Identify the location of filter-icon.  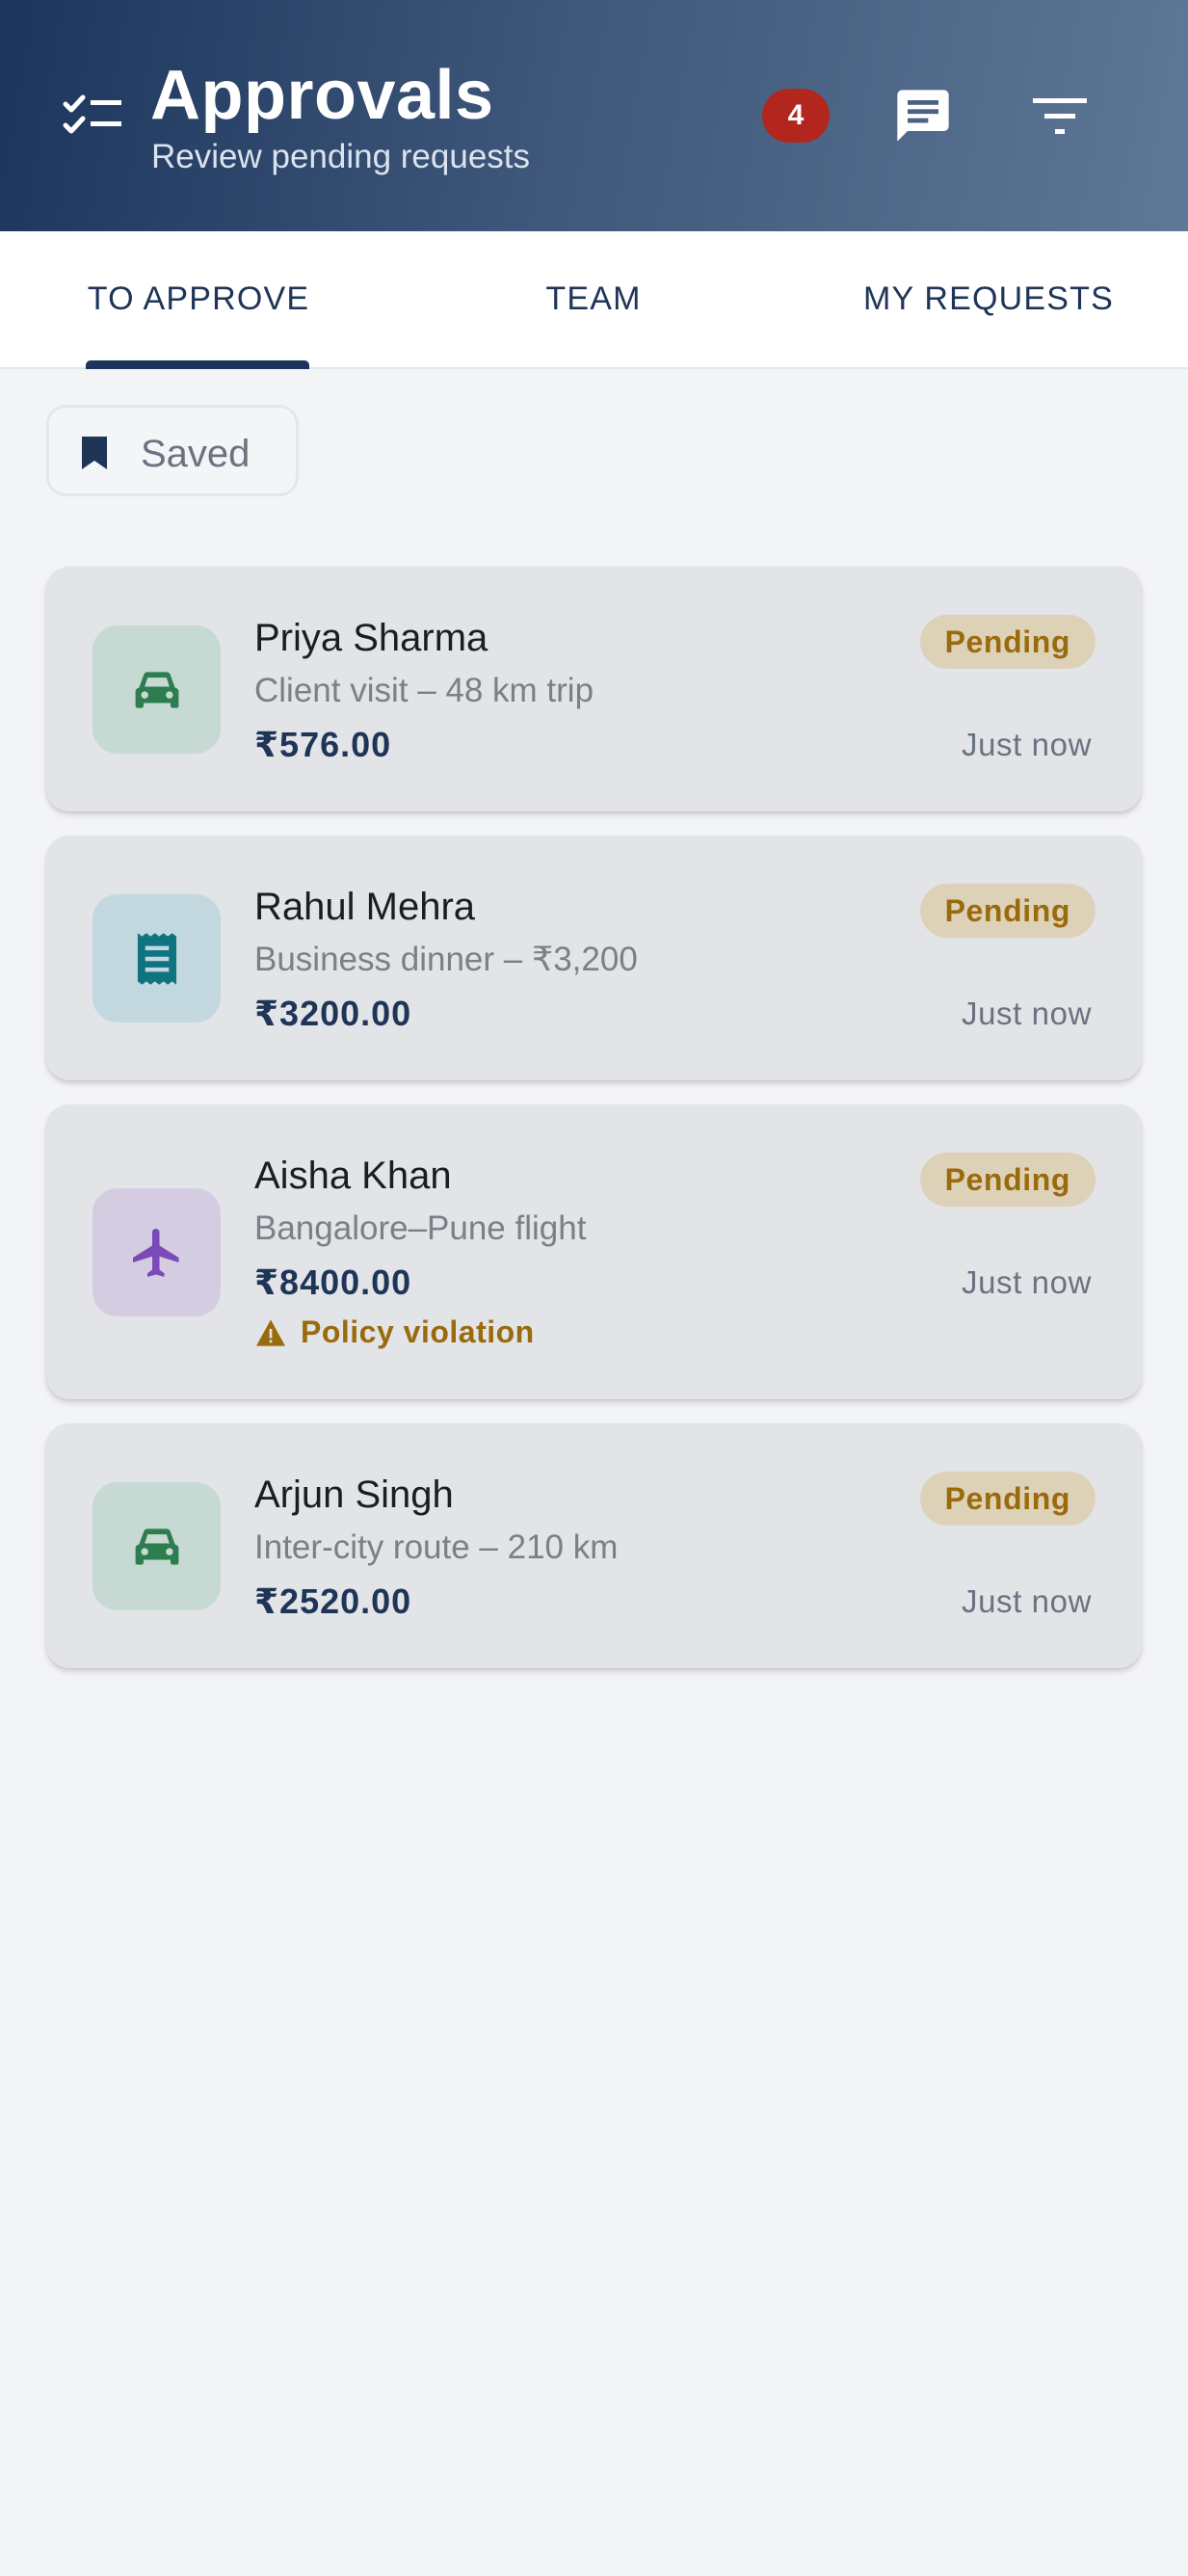
(1060, 116).